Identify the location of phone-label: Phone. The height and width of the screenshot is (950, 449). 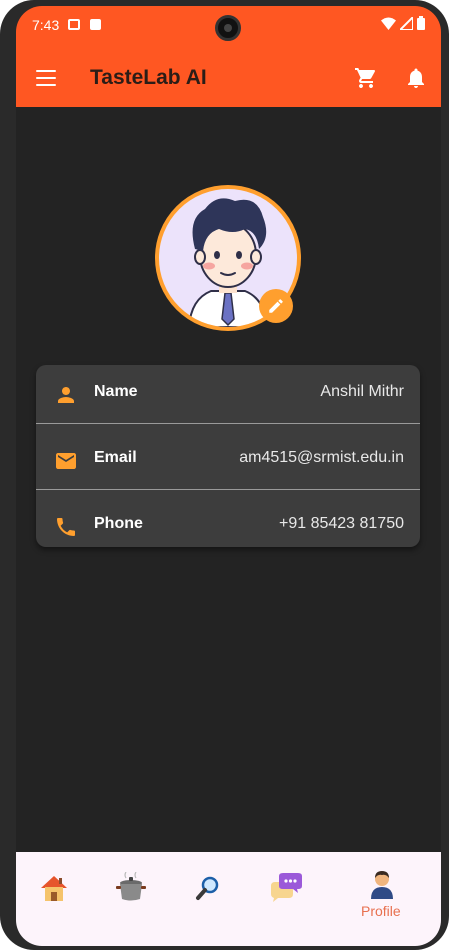
(118, 523).